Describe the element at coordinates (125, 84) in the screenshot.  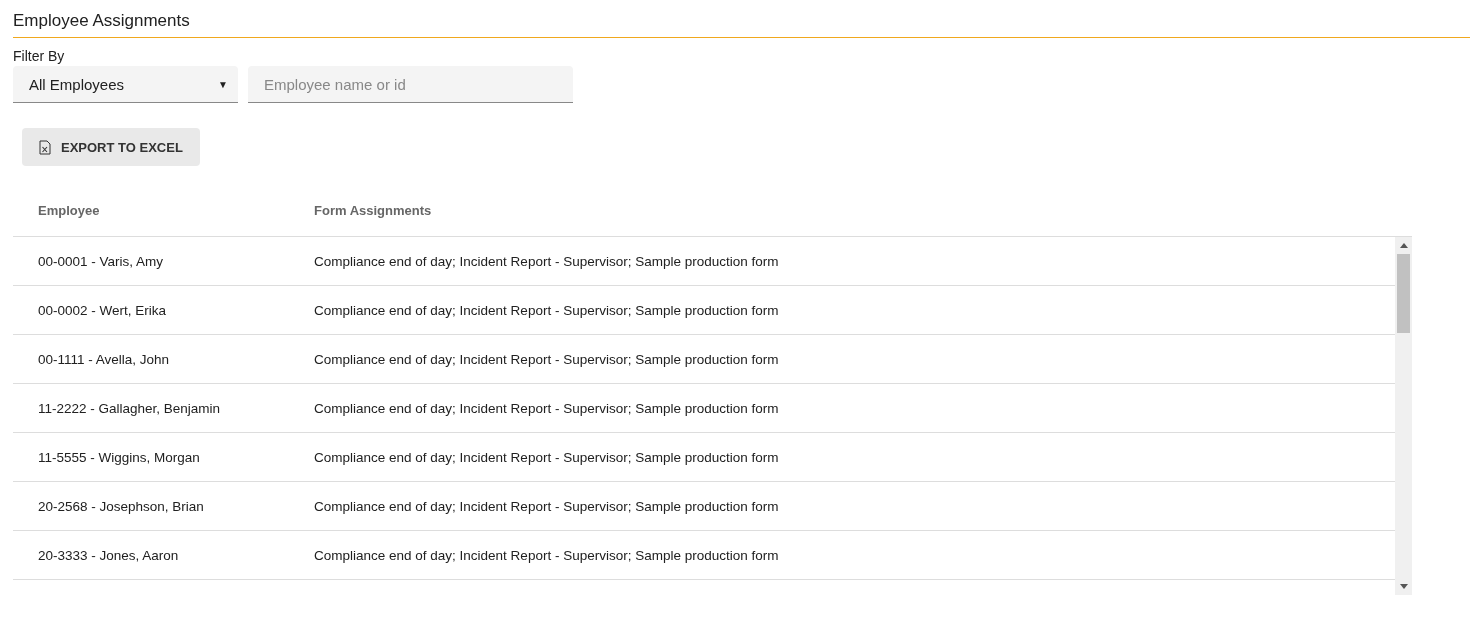
I see `employee-filter-dropdown: All Employees ▼` at that location.